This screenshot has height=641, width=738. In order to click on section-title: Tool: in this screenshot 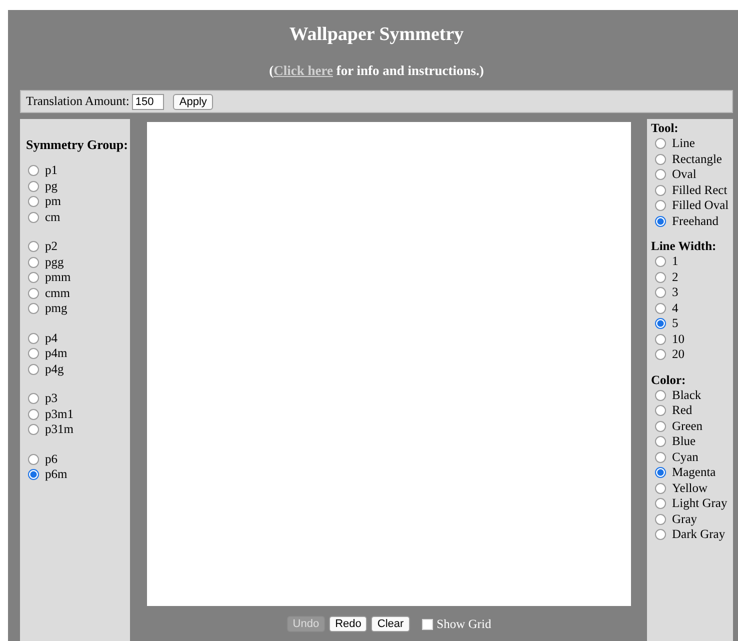, I will do `click(665, 128)`.